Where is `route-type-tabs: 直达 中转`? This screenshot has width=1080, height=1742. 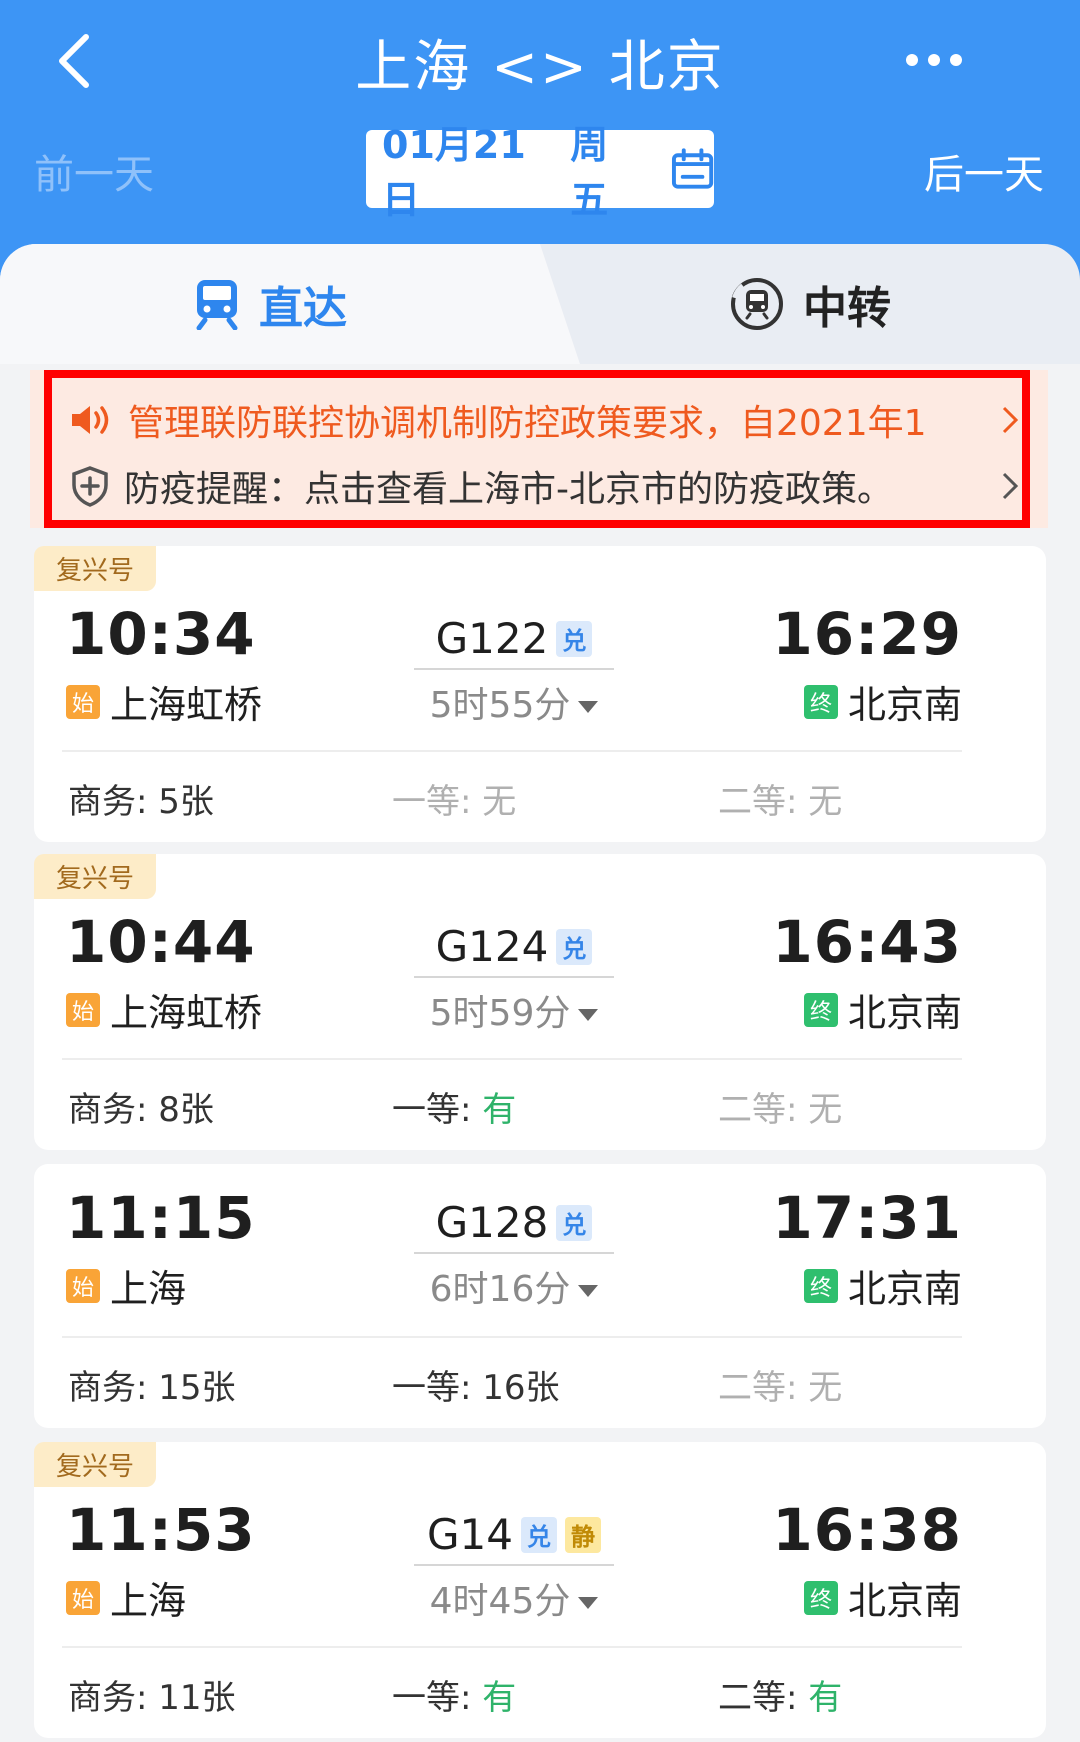
route-type-tabs: 直达 中转 is located at coordinates (540, 304).